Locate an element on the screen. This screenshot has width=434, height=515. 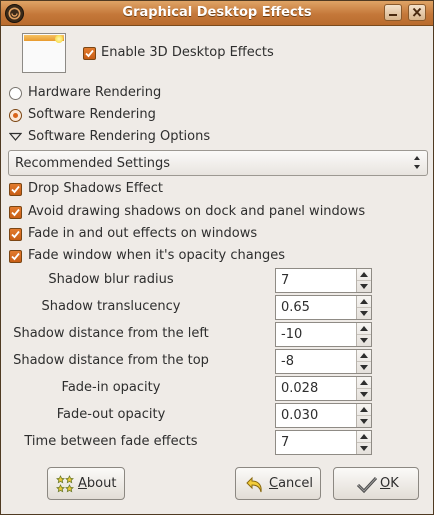
title-bar: Graphical Desktop Effects is located at coordinates (217, 13).